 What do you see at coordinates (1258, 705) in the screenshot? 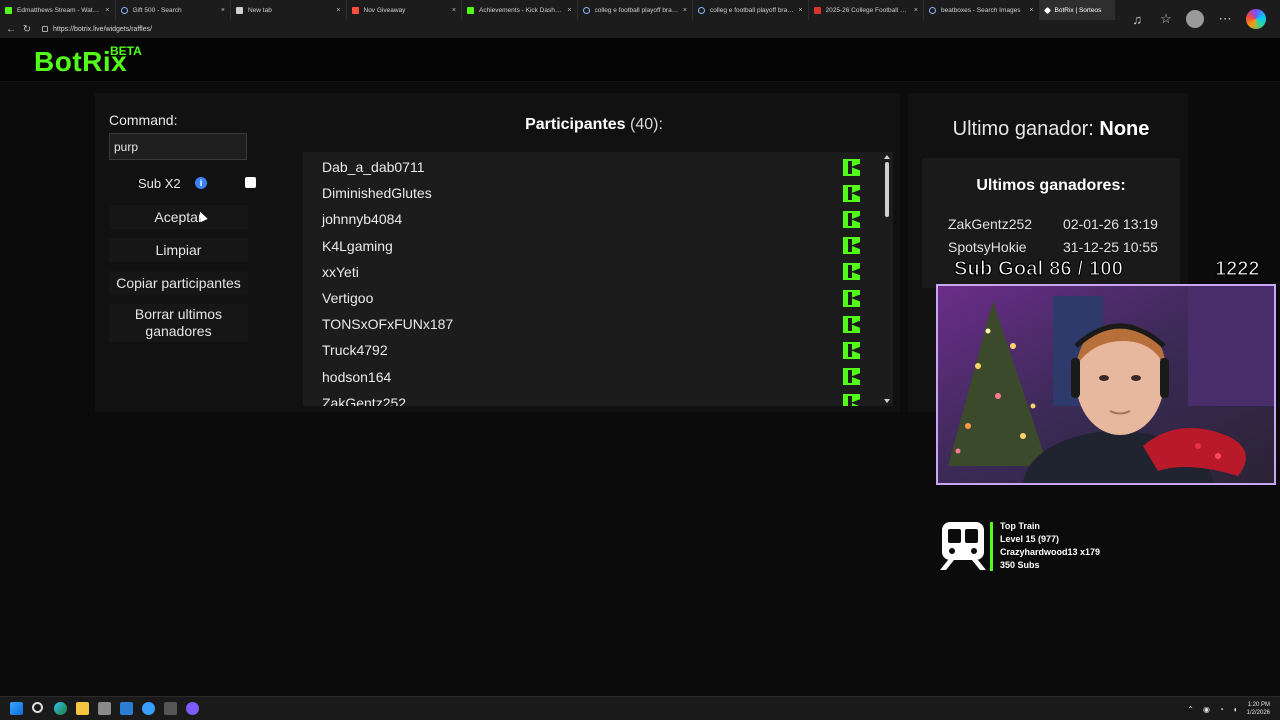
I see `clock-time: 1:20 PM` at bounding box center [1258, 705].